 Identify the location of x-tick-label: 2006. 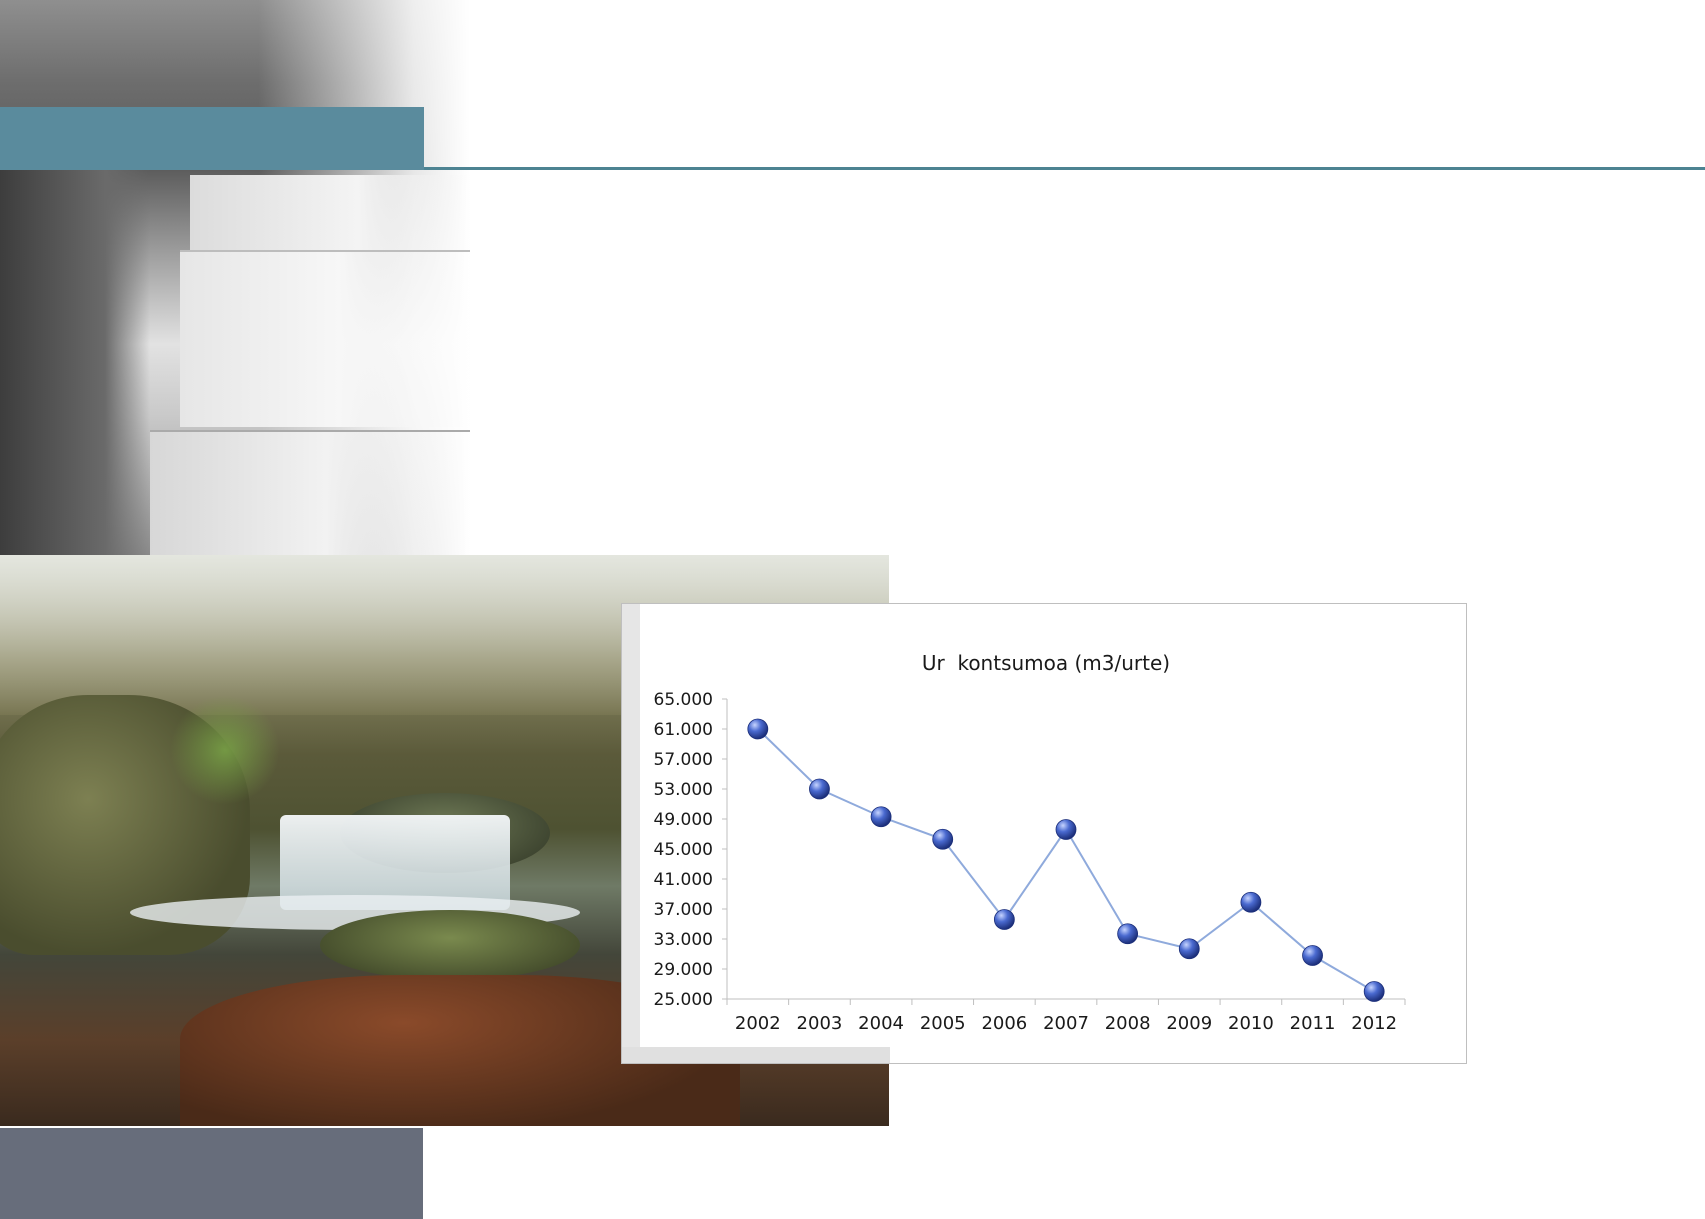
(1004, 1023).